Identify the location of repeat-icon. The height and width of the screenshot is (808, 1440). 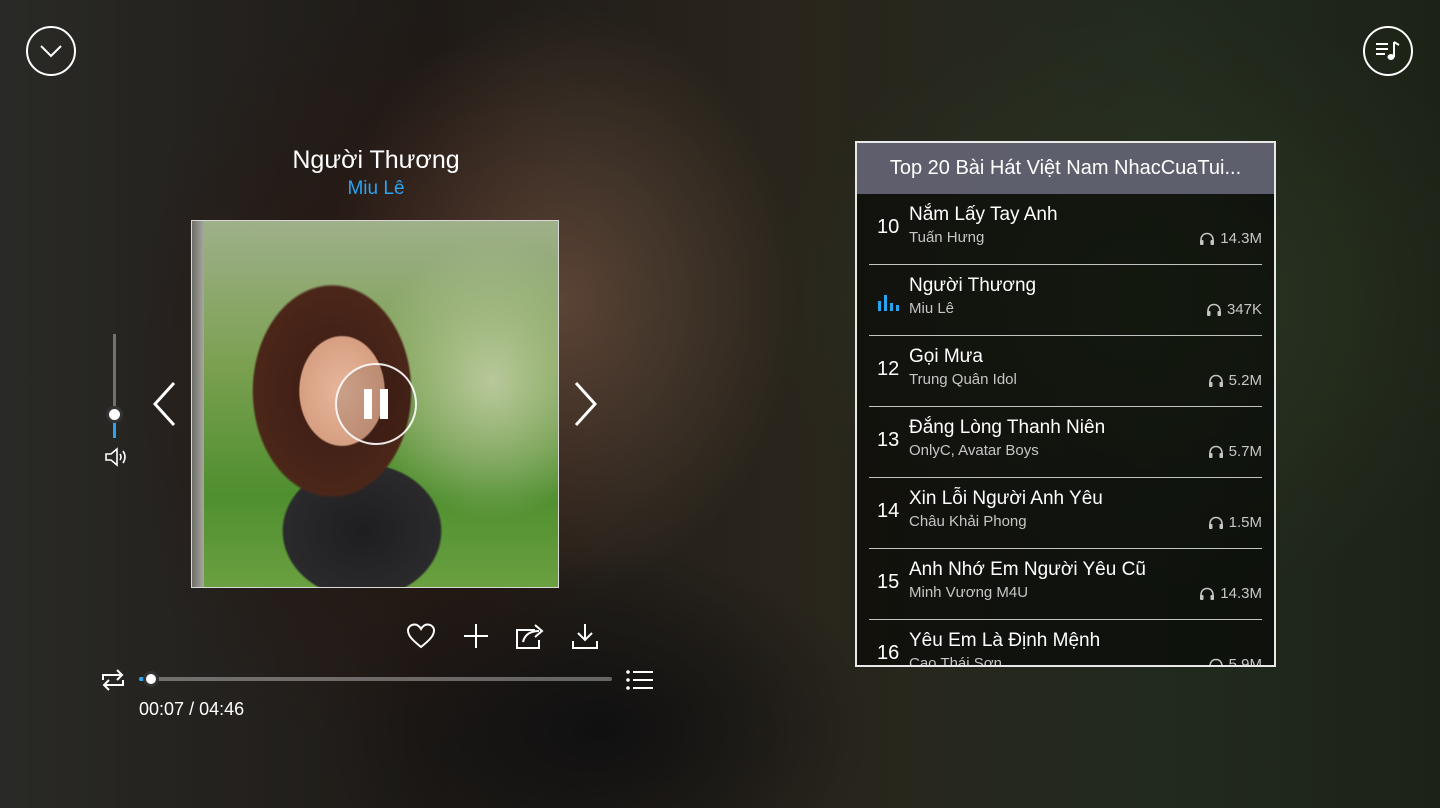
(113, 680).